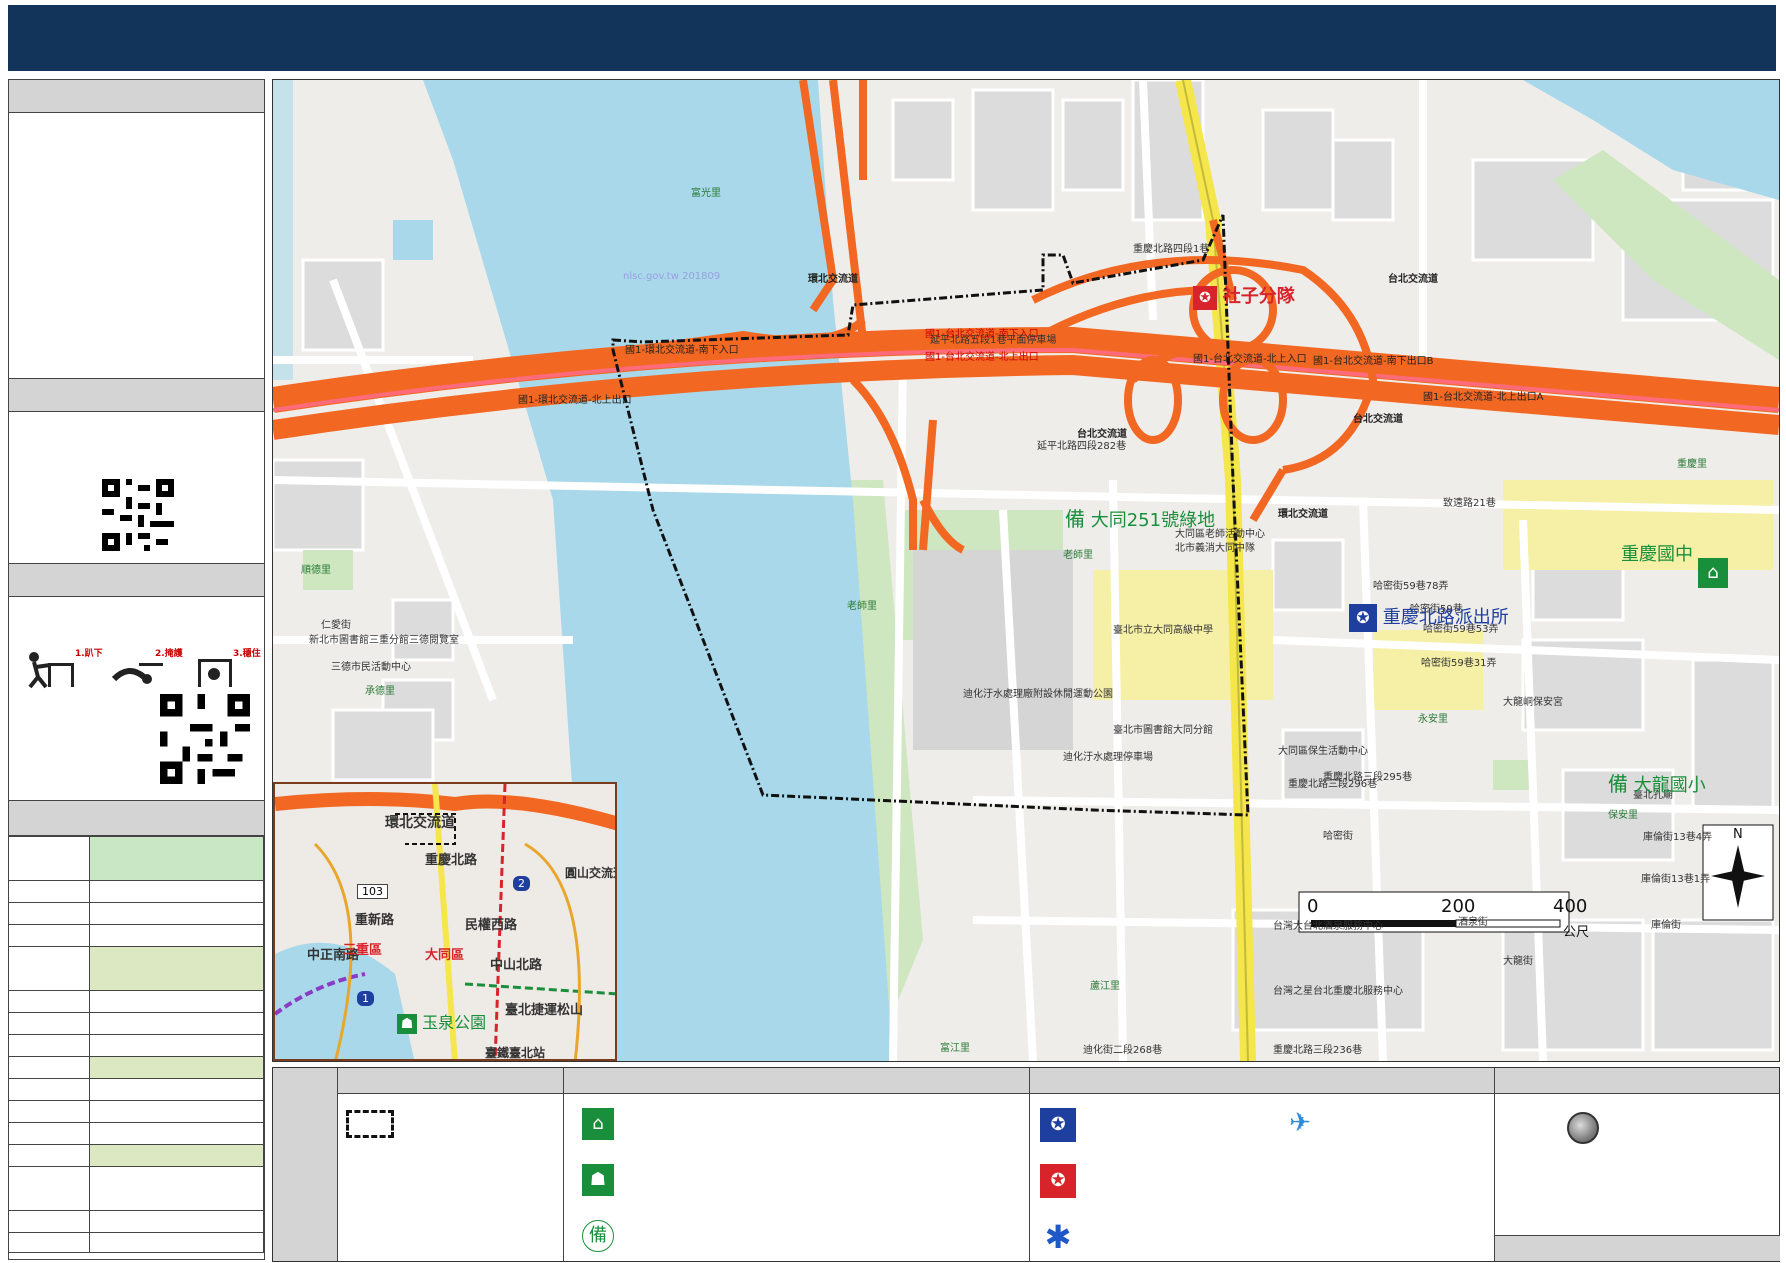  Describe the element at coordinates (371, 667) in the screenshot. I see `road-label: 三德市民活動中心` at that location.